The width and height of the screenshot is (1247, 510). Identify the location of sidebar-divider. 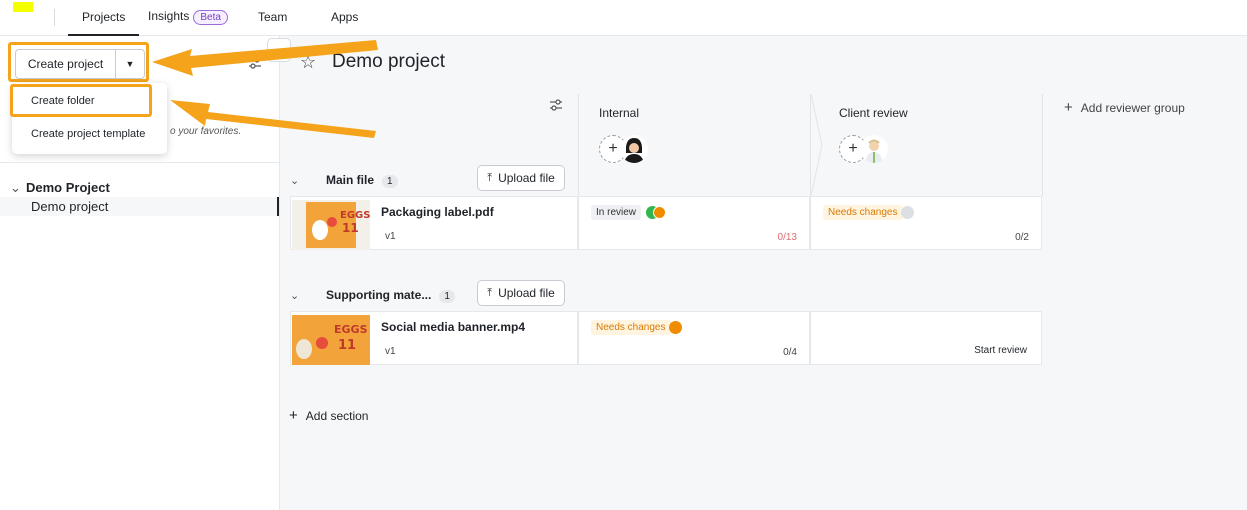
(139, 162).